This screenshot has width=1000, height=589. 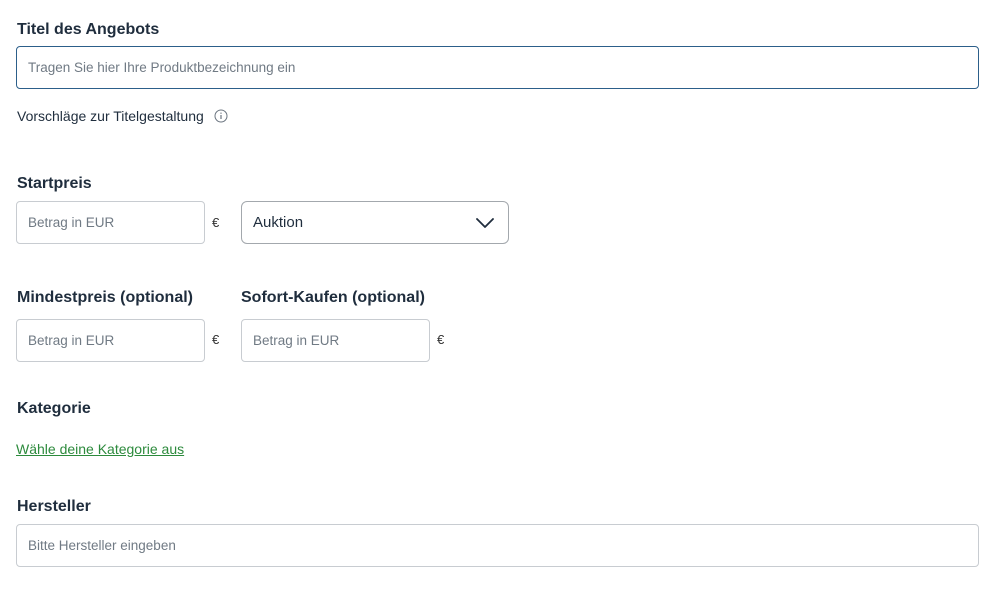 What do you see at coordinates (110, 116) in the screenshot?
I see `title-suggestions-text: Vorschläge zur Titelgestaltung` at bounding box center [110, 116].